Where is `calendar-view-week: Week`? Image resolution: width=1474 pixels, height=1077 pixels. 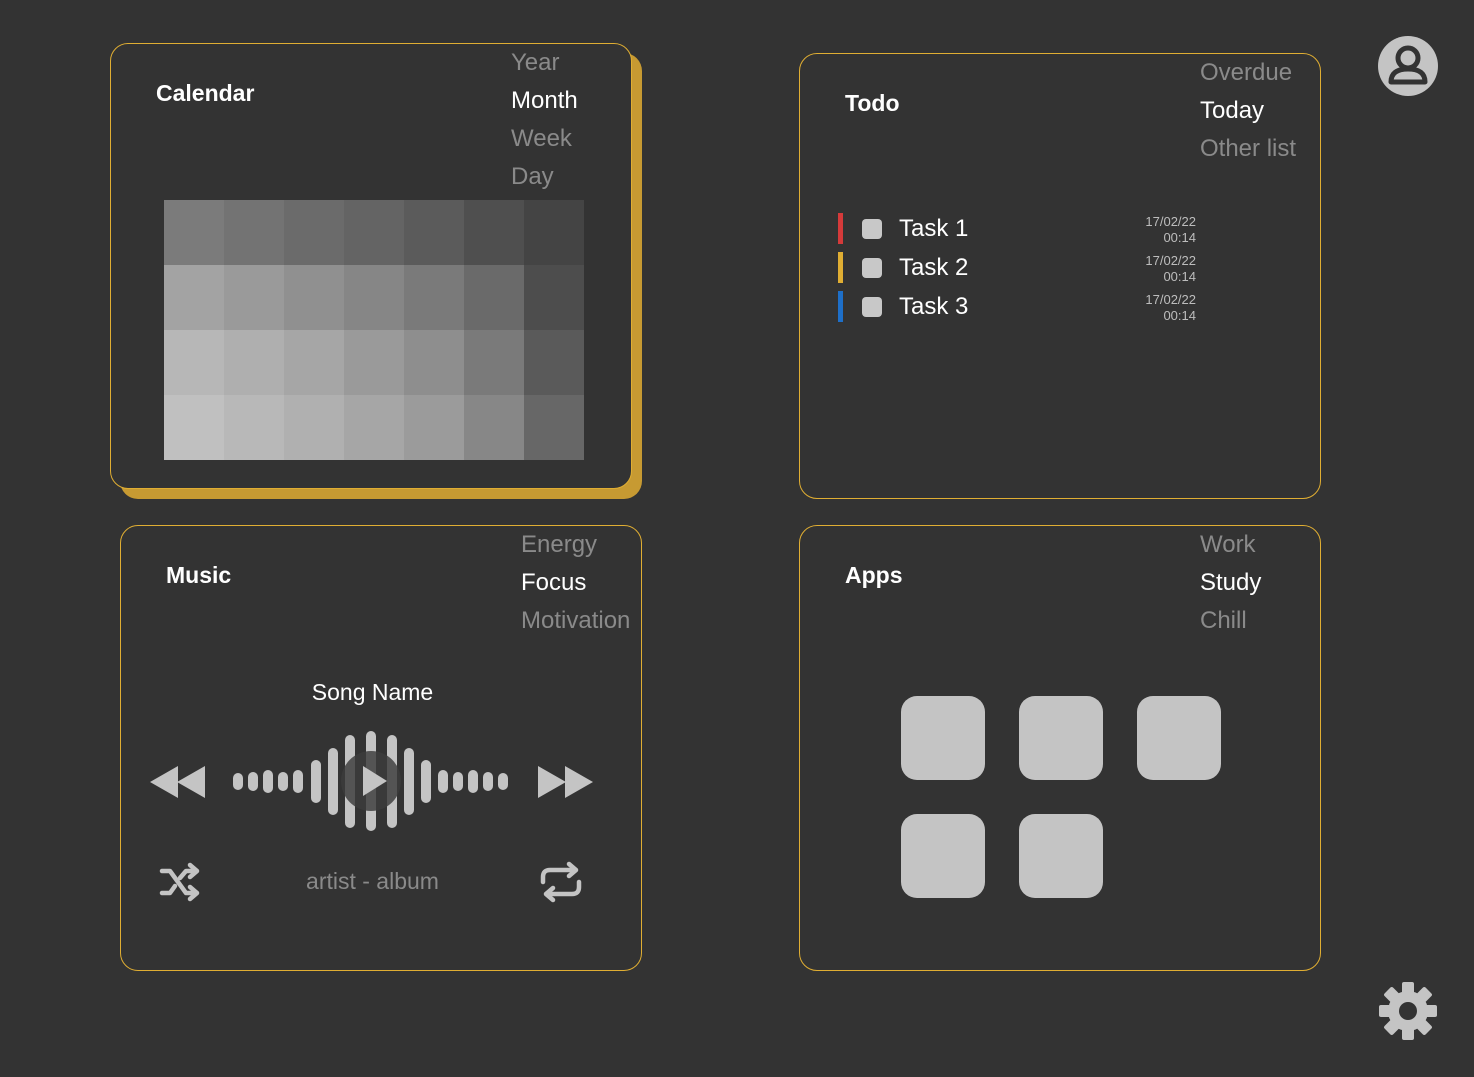 calendar-view-week: Week is located at coordinates (541, 139).